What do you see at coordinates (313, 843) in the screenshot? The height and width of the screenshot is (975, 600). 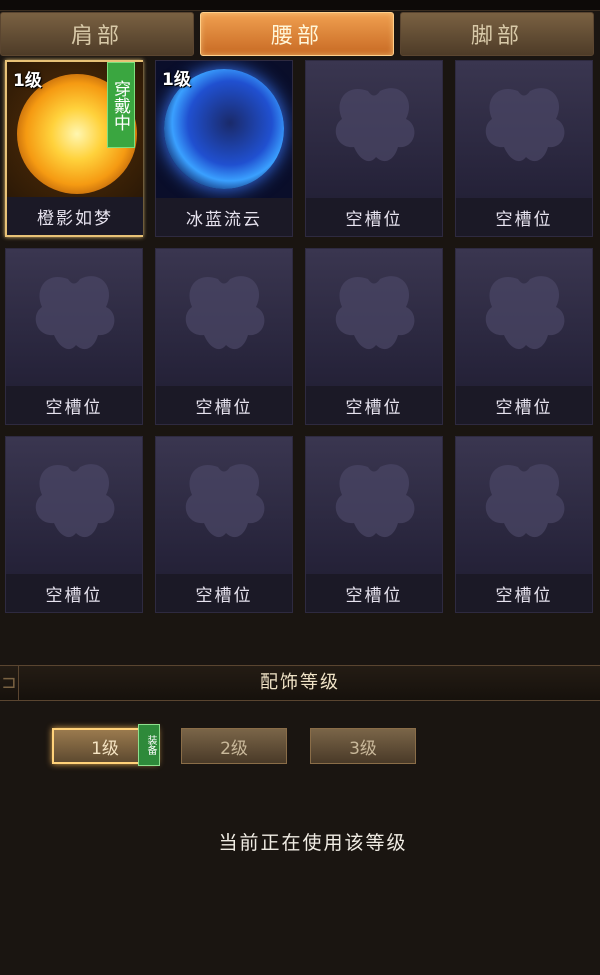 I see `status-text: 当前正在使用该等级` at bounding box center [313, 843].